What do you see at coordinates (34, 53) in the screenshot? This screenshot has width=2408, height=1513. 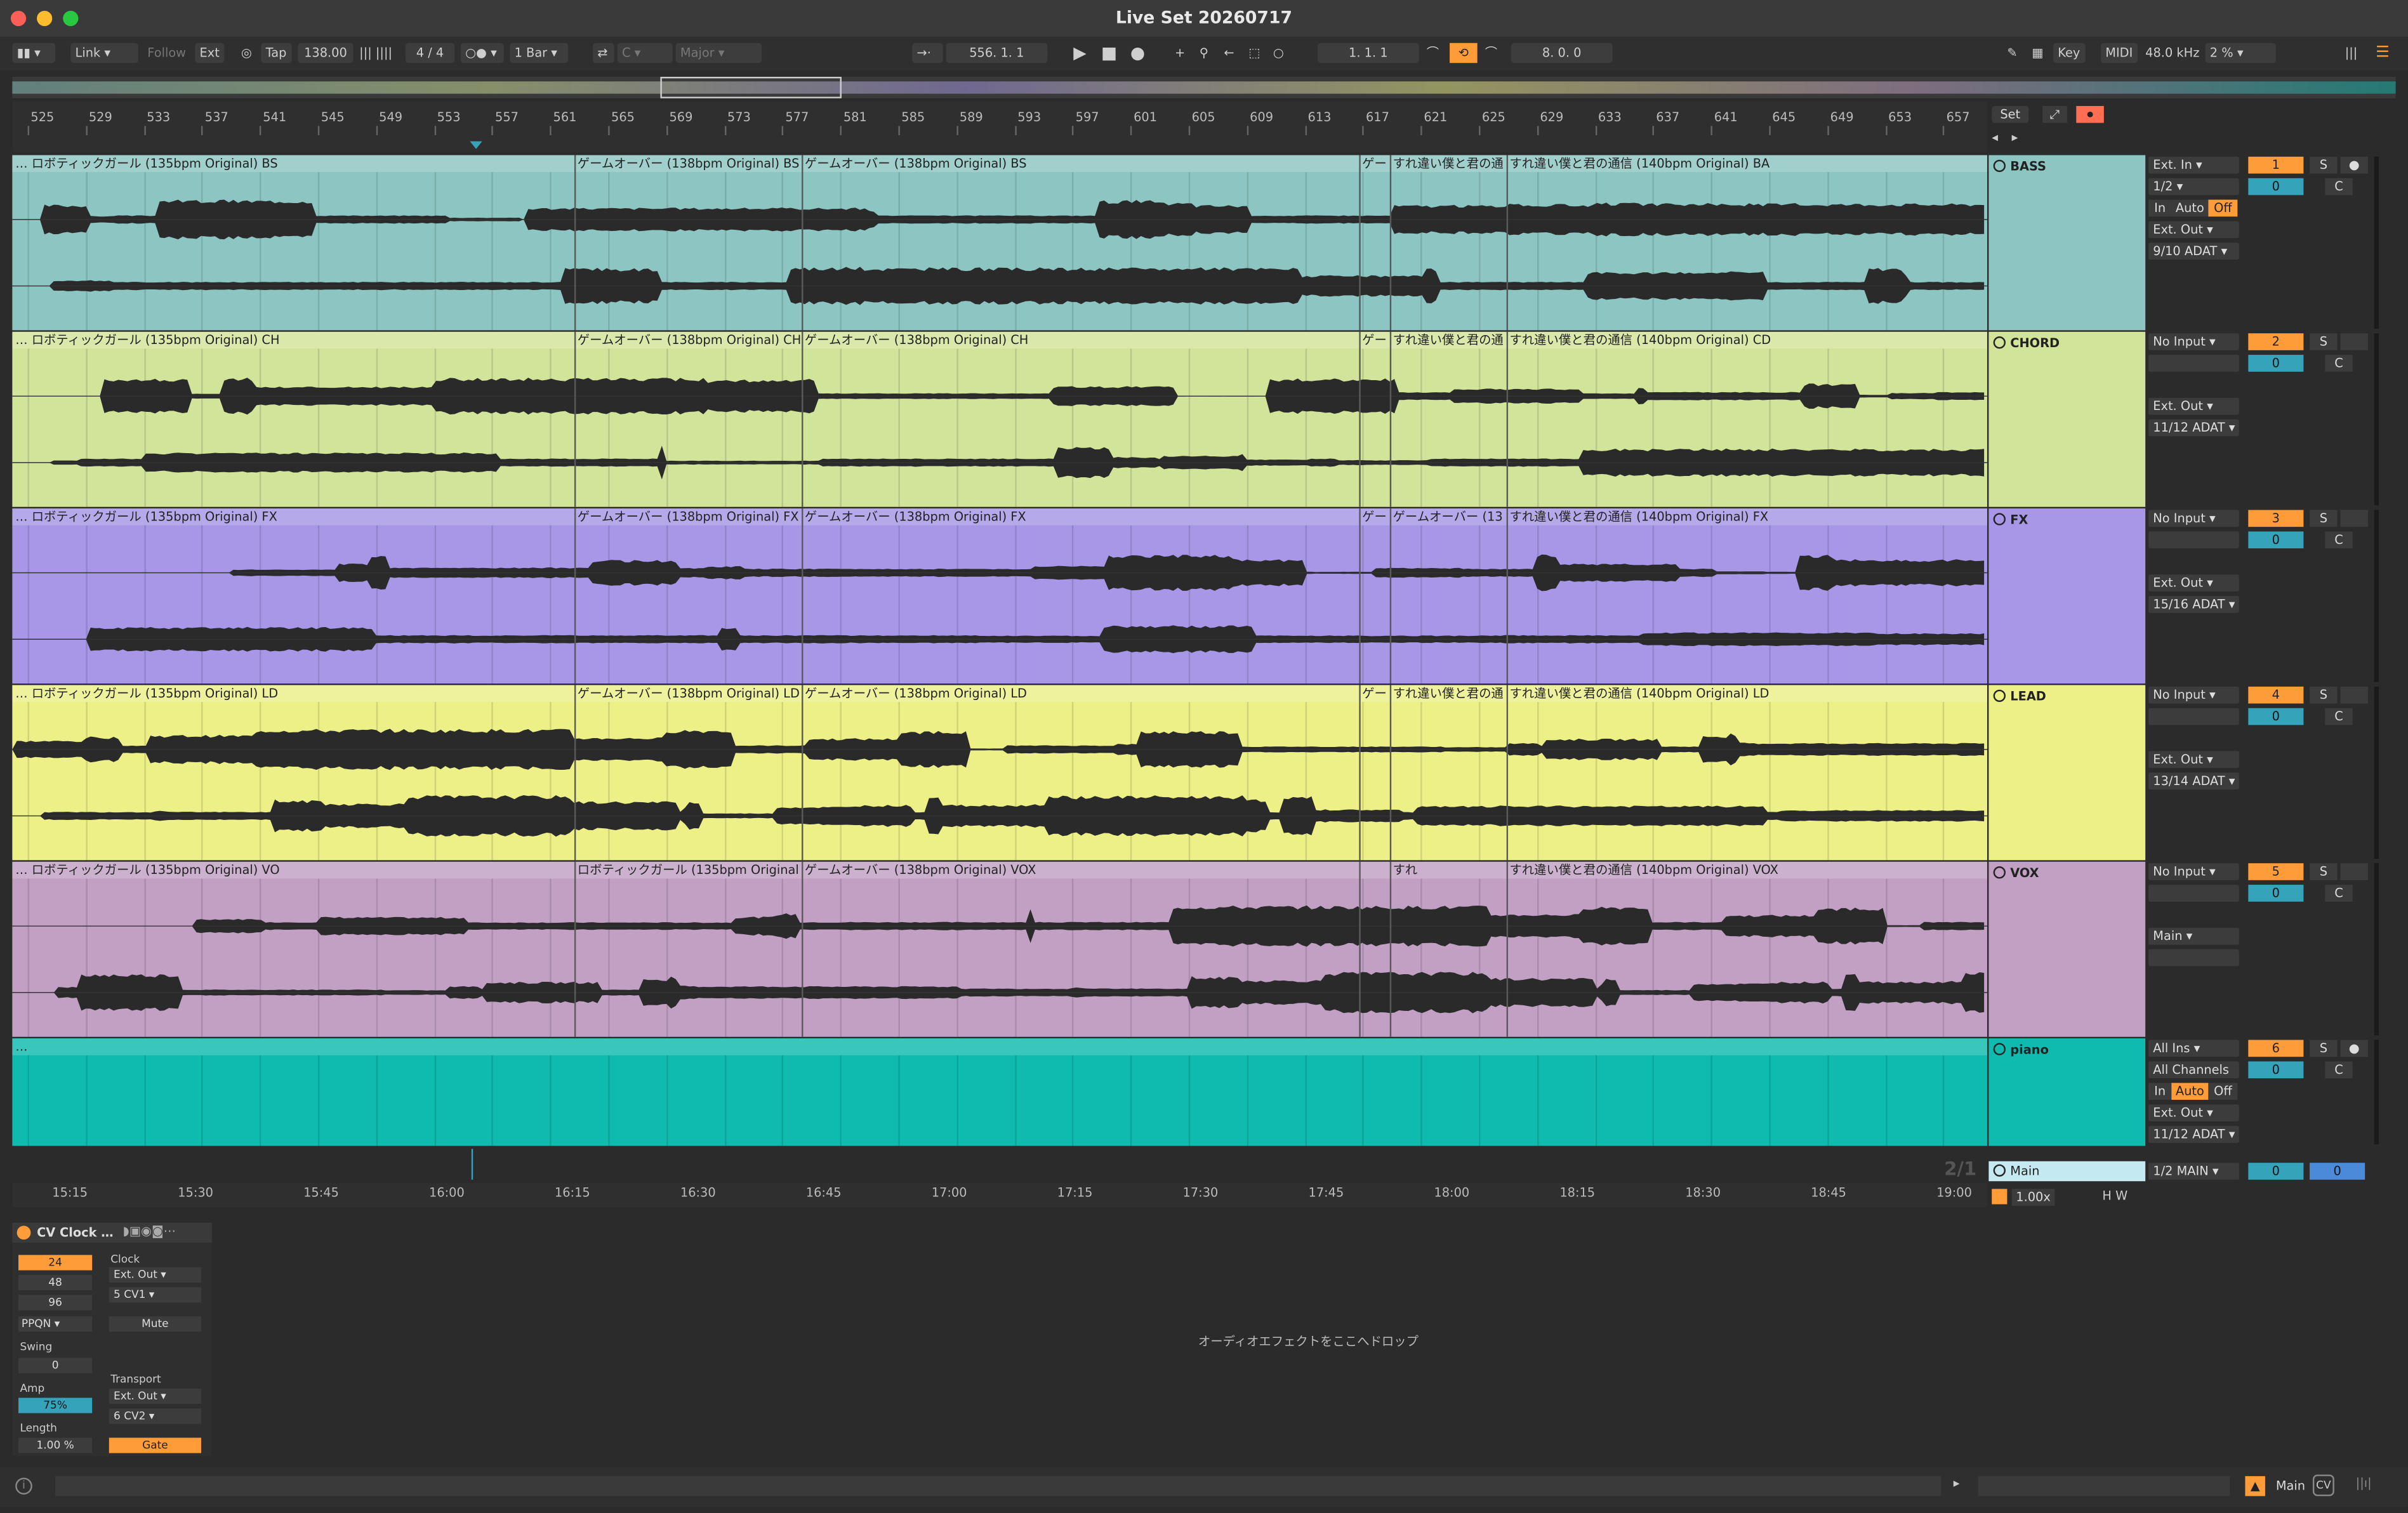 I see `view-toggle-icon: ▮▮ ▾` at bounding box center [34, 53].